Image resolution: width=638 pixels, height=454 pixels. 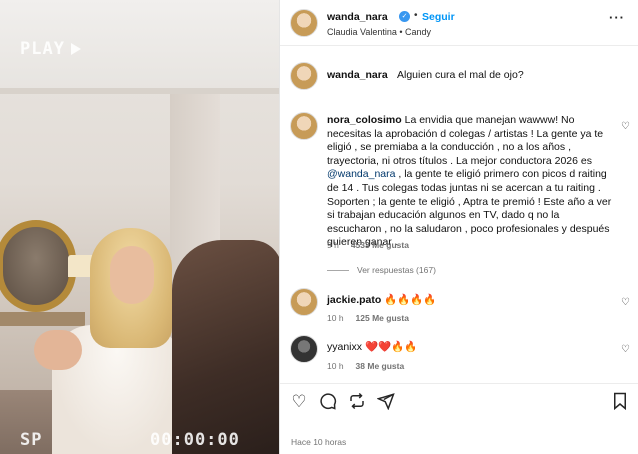 I want to click on comment-time: 9 h, so click(x=333, y=245).